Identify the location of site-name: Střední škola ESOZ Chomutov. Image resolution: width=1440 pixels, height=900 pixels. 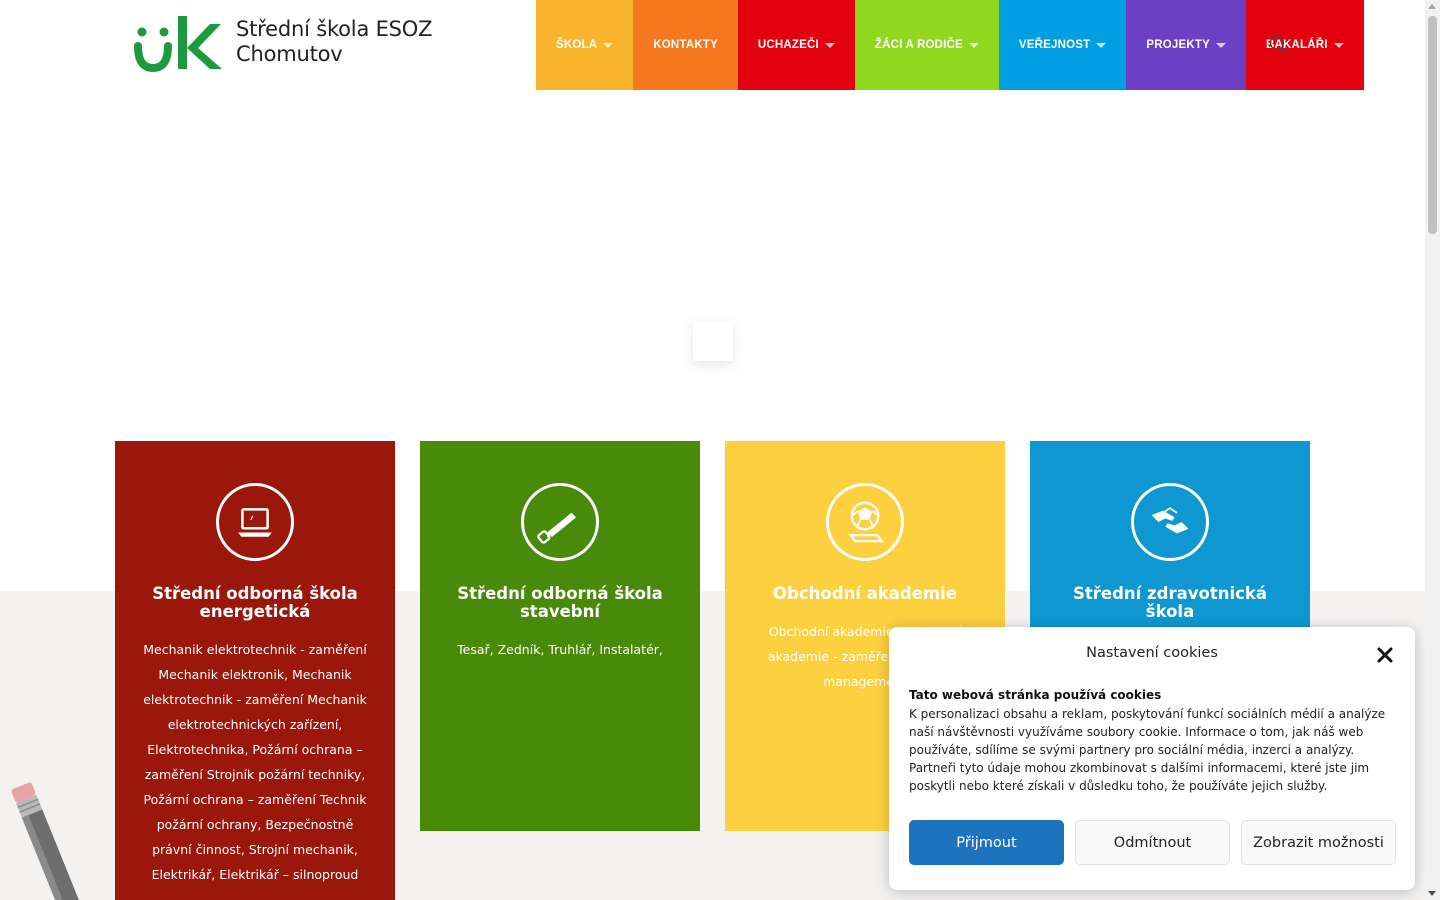
(334, 42).